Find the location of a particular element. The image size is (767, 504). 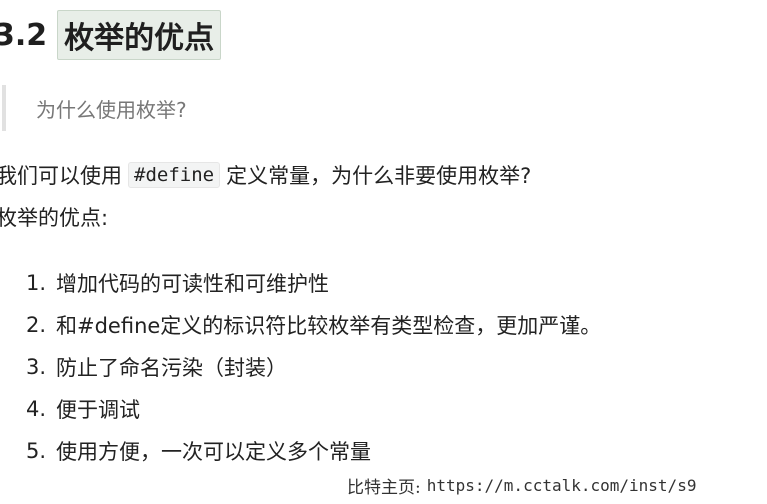

list-item: 1. 增加代码的可读性和可维护性 is located at coordinates (313, 283).